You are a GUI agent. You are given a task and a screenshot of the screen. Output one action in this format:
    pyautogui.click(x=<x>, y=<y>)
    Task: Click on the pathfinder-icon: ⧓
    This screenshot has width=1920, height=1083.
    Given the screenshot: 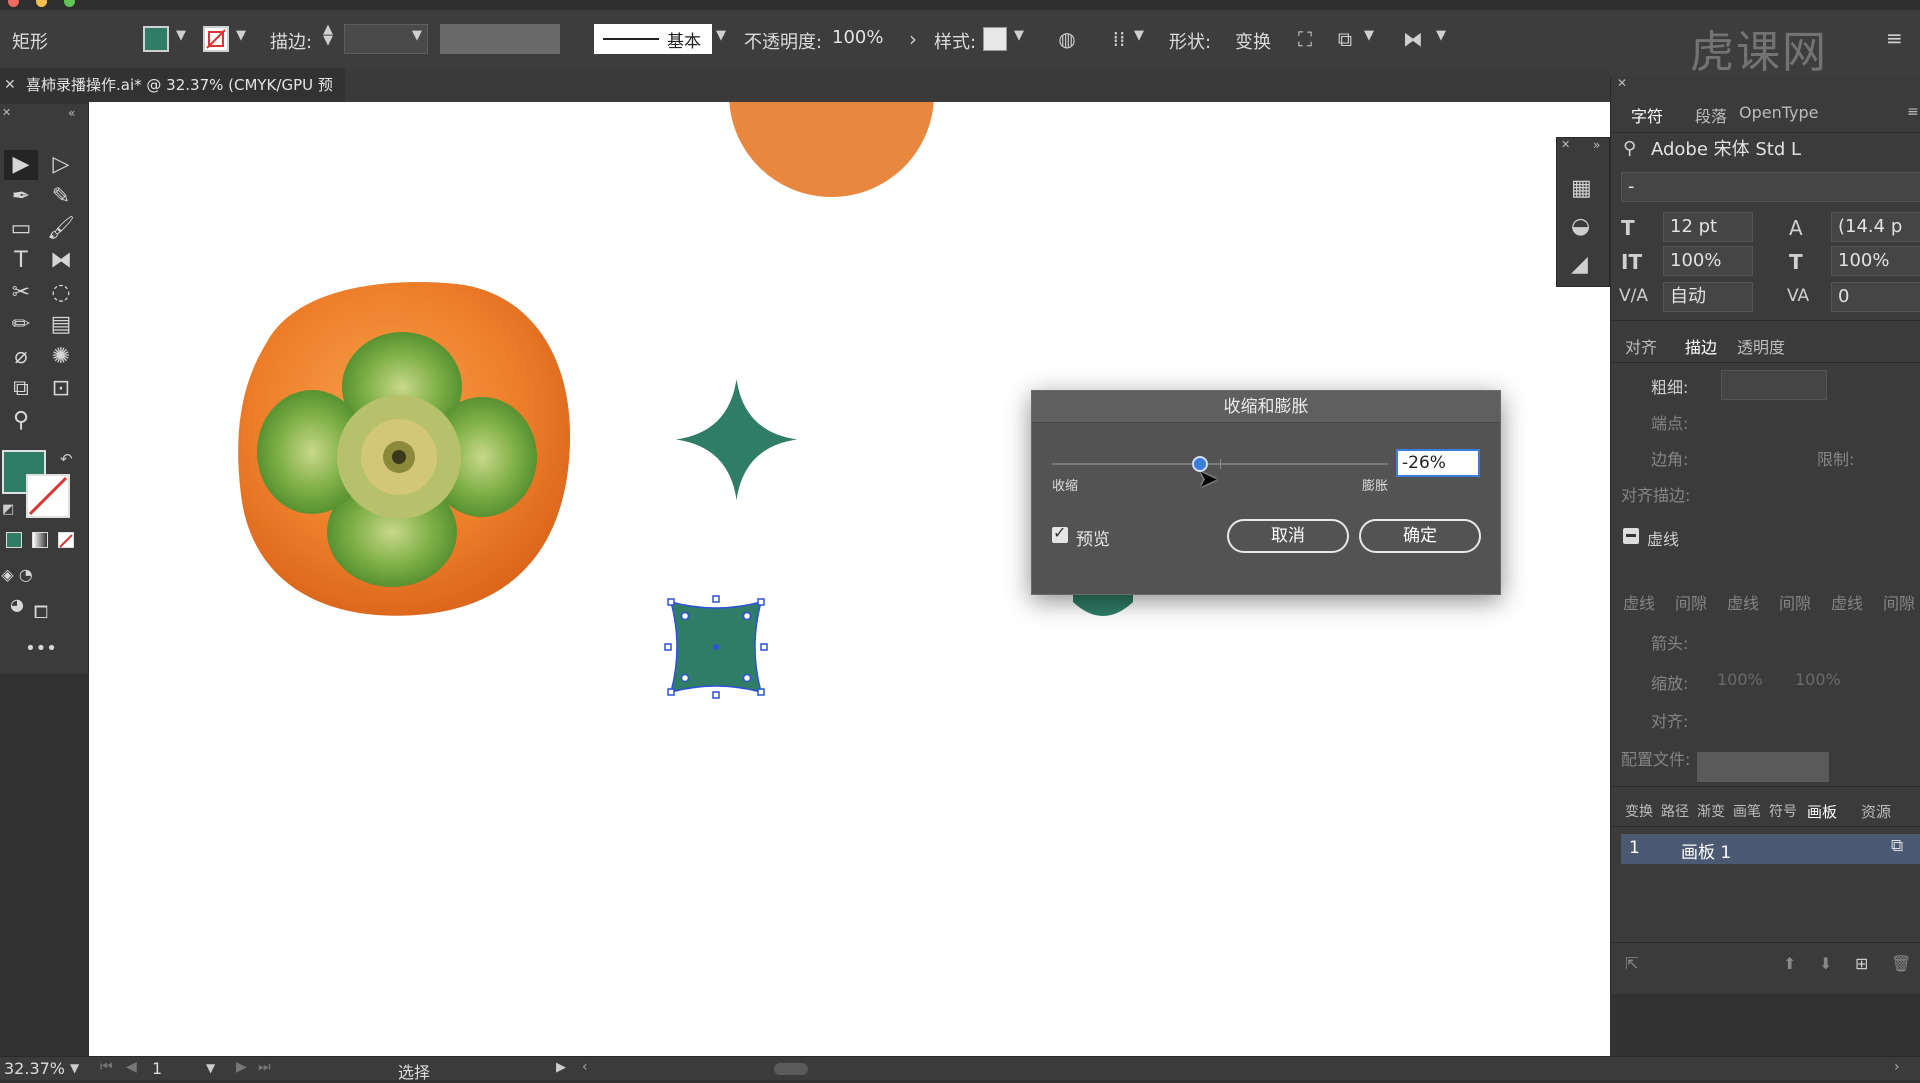 What is the action you would take?
    pyautogui.click(x=1413, y=39)
    